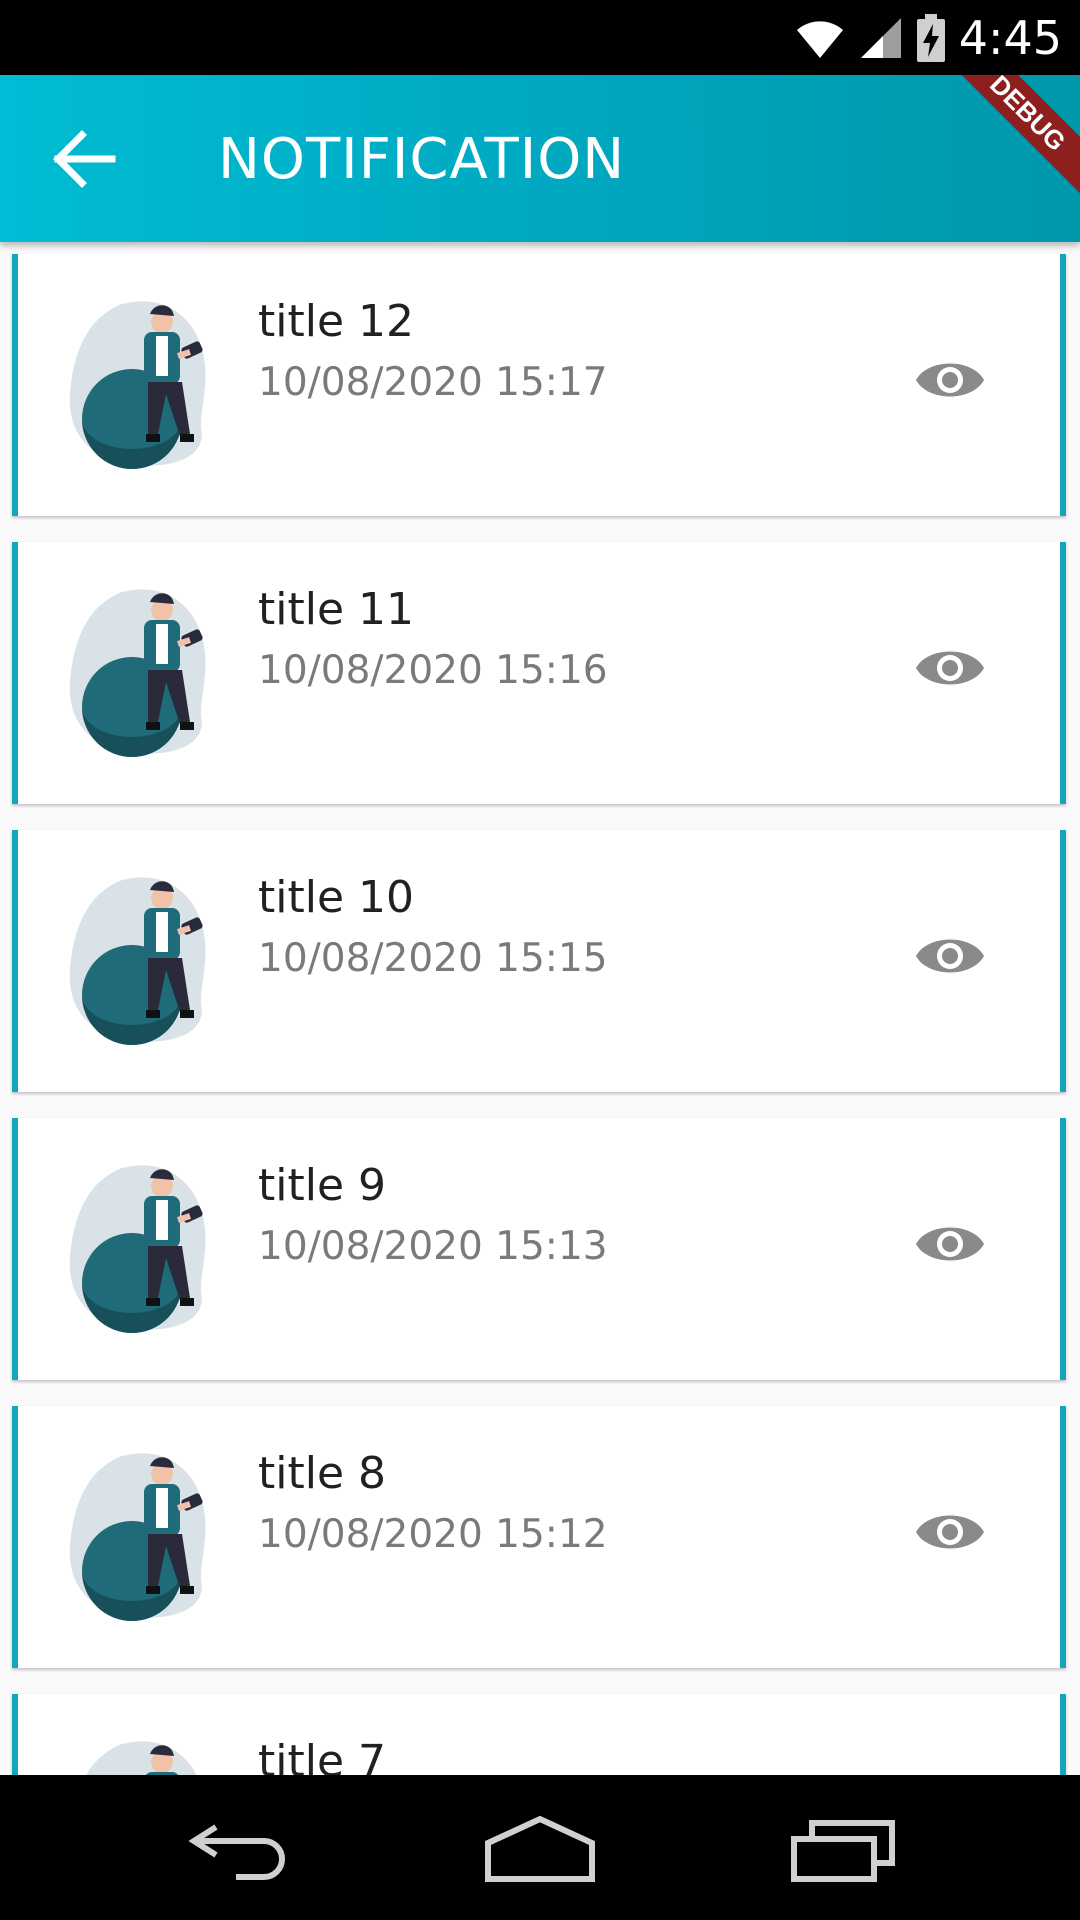 This screenshot has height=1920, width=1080. I want to click on notification-date: 10/08/2020 15:17, so click(433, 382).